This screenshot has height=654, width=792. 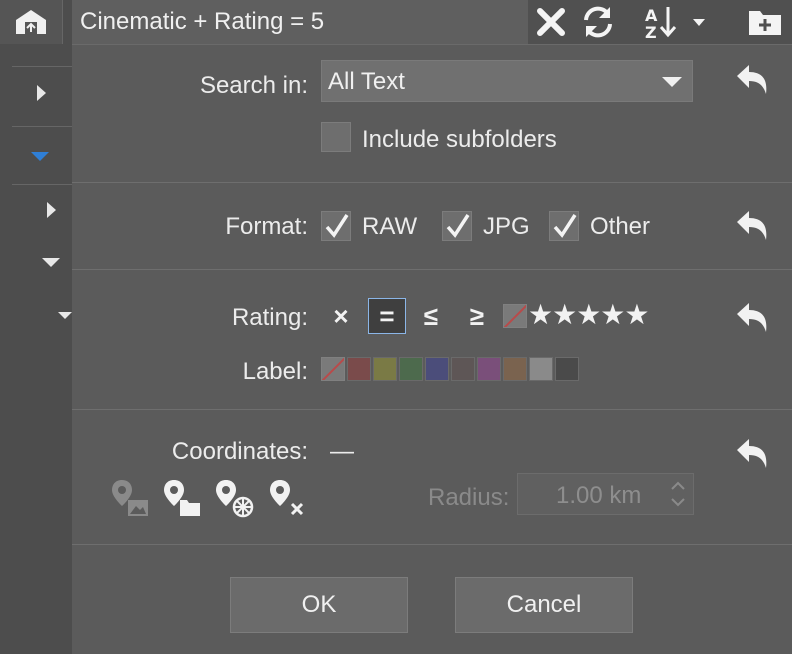 What do you see at coordinates (239, 451) in the screenshot?
I see `coordinates-label: Coordinates:` at bounding box center [239, 451].